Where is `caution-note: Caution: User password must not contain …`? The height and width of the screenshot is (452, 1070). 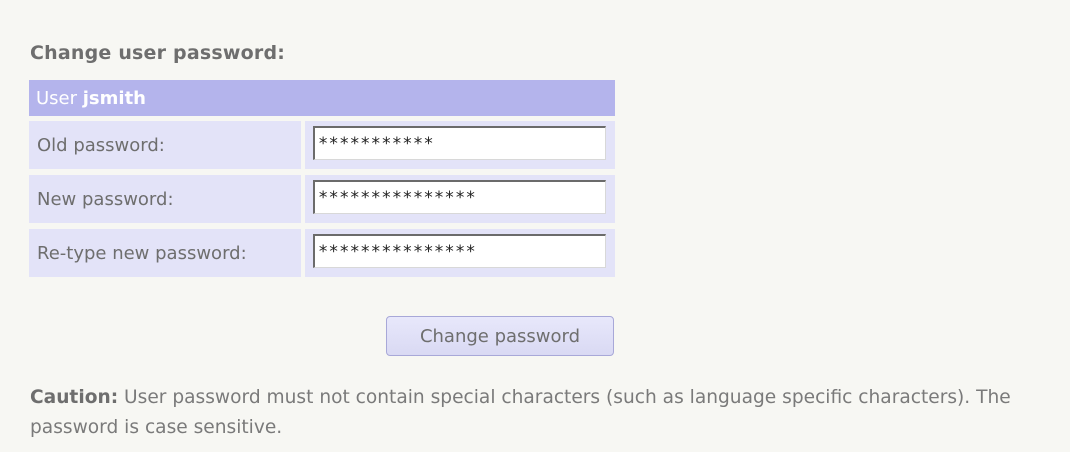 caution-note: Caution: User password must not contain … is located at coordinates (545, 413).